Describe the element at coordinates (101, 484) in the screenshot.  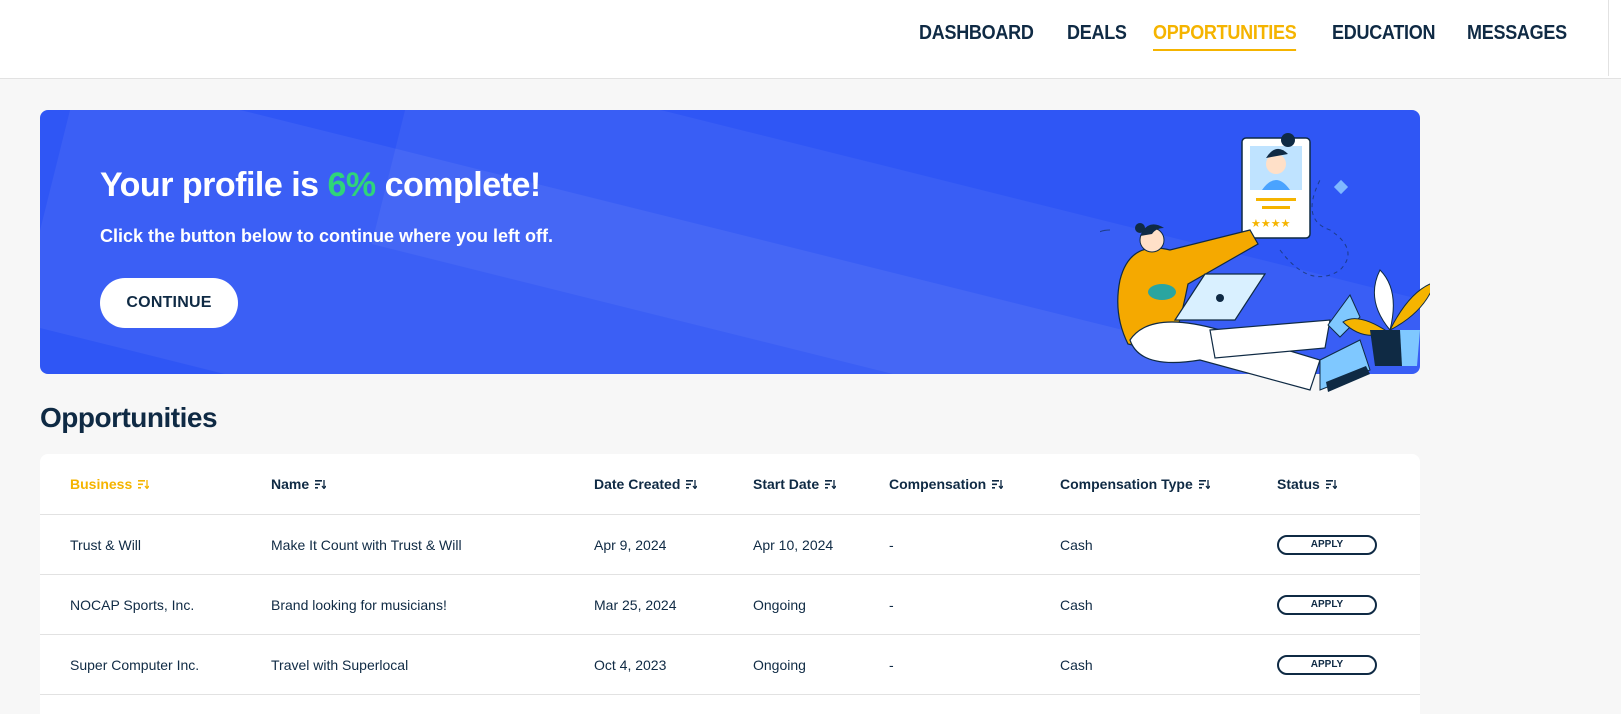
I see `column-label: Business` at that location.